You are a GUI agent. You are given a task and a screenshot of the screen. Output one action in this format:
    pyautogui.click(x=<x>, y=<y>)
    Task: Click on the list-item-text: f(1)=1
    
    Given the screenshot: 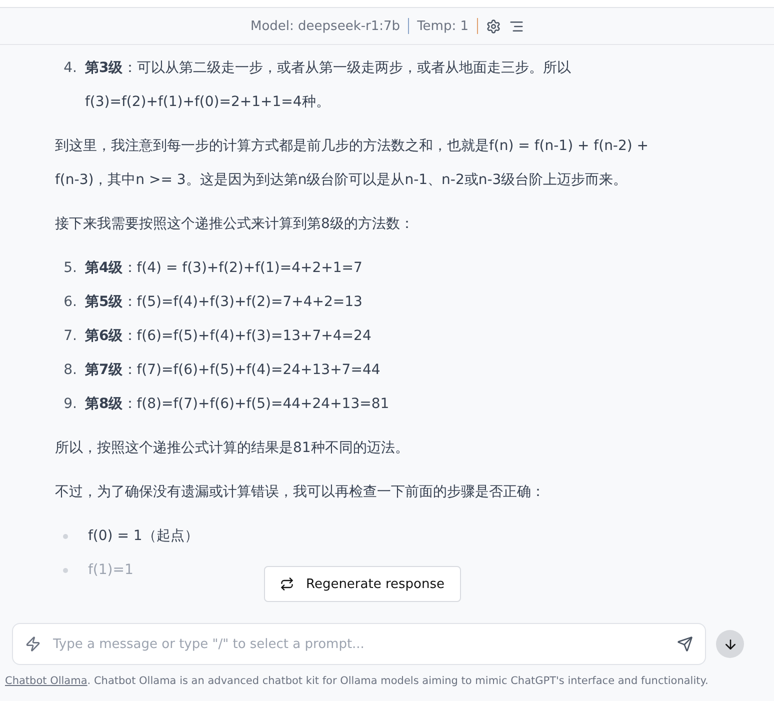 What is the action you would take?
    pyautogui.click(x=111, y=570)
    